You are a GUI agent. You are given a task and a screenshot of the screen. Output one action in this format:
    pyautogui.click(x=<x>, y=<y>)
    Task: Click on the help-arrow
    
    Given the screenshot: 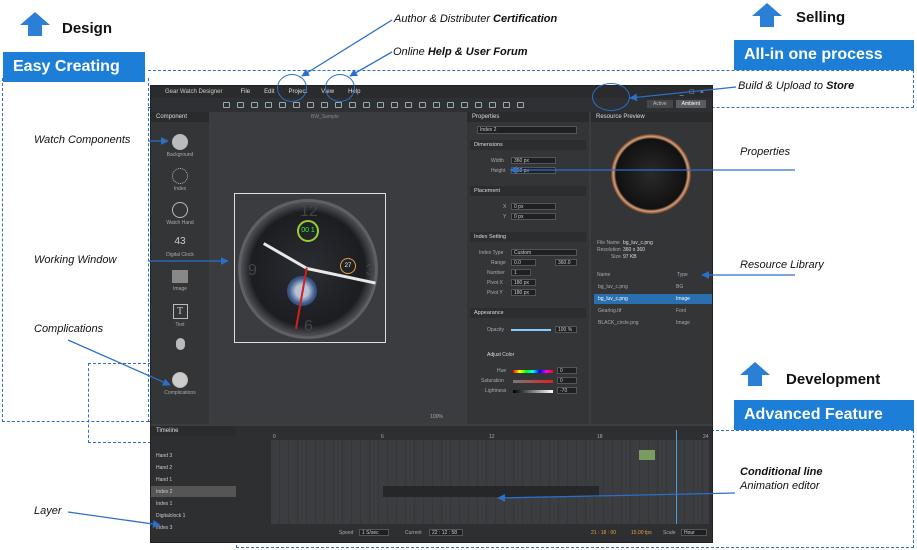 What is the action you would take?
    pyautogui.click(x=371, y=64)
    